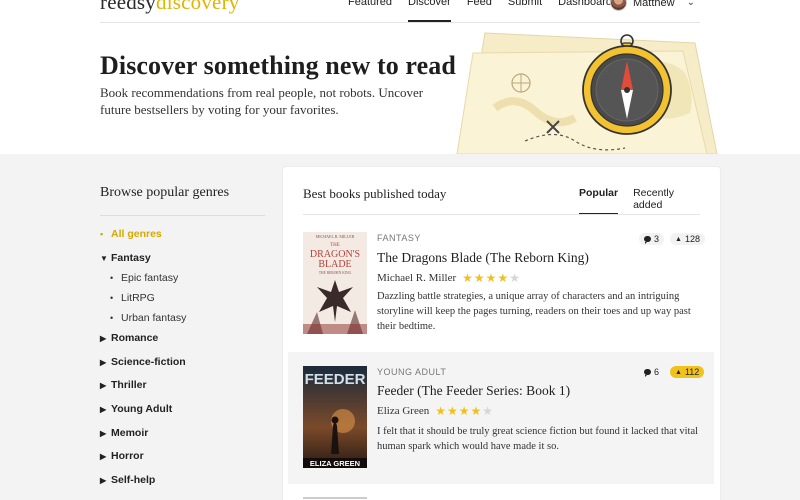 Image resolution: width=800 pixels, height=500 pixels. I want to click on user-name: Matthew, so click(654, 4).